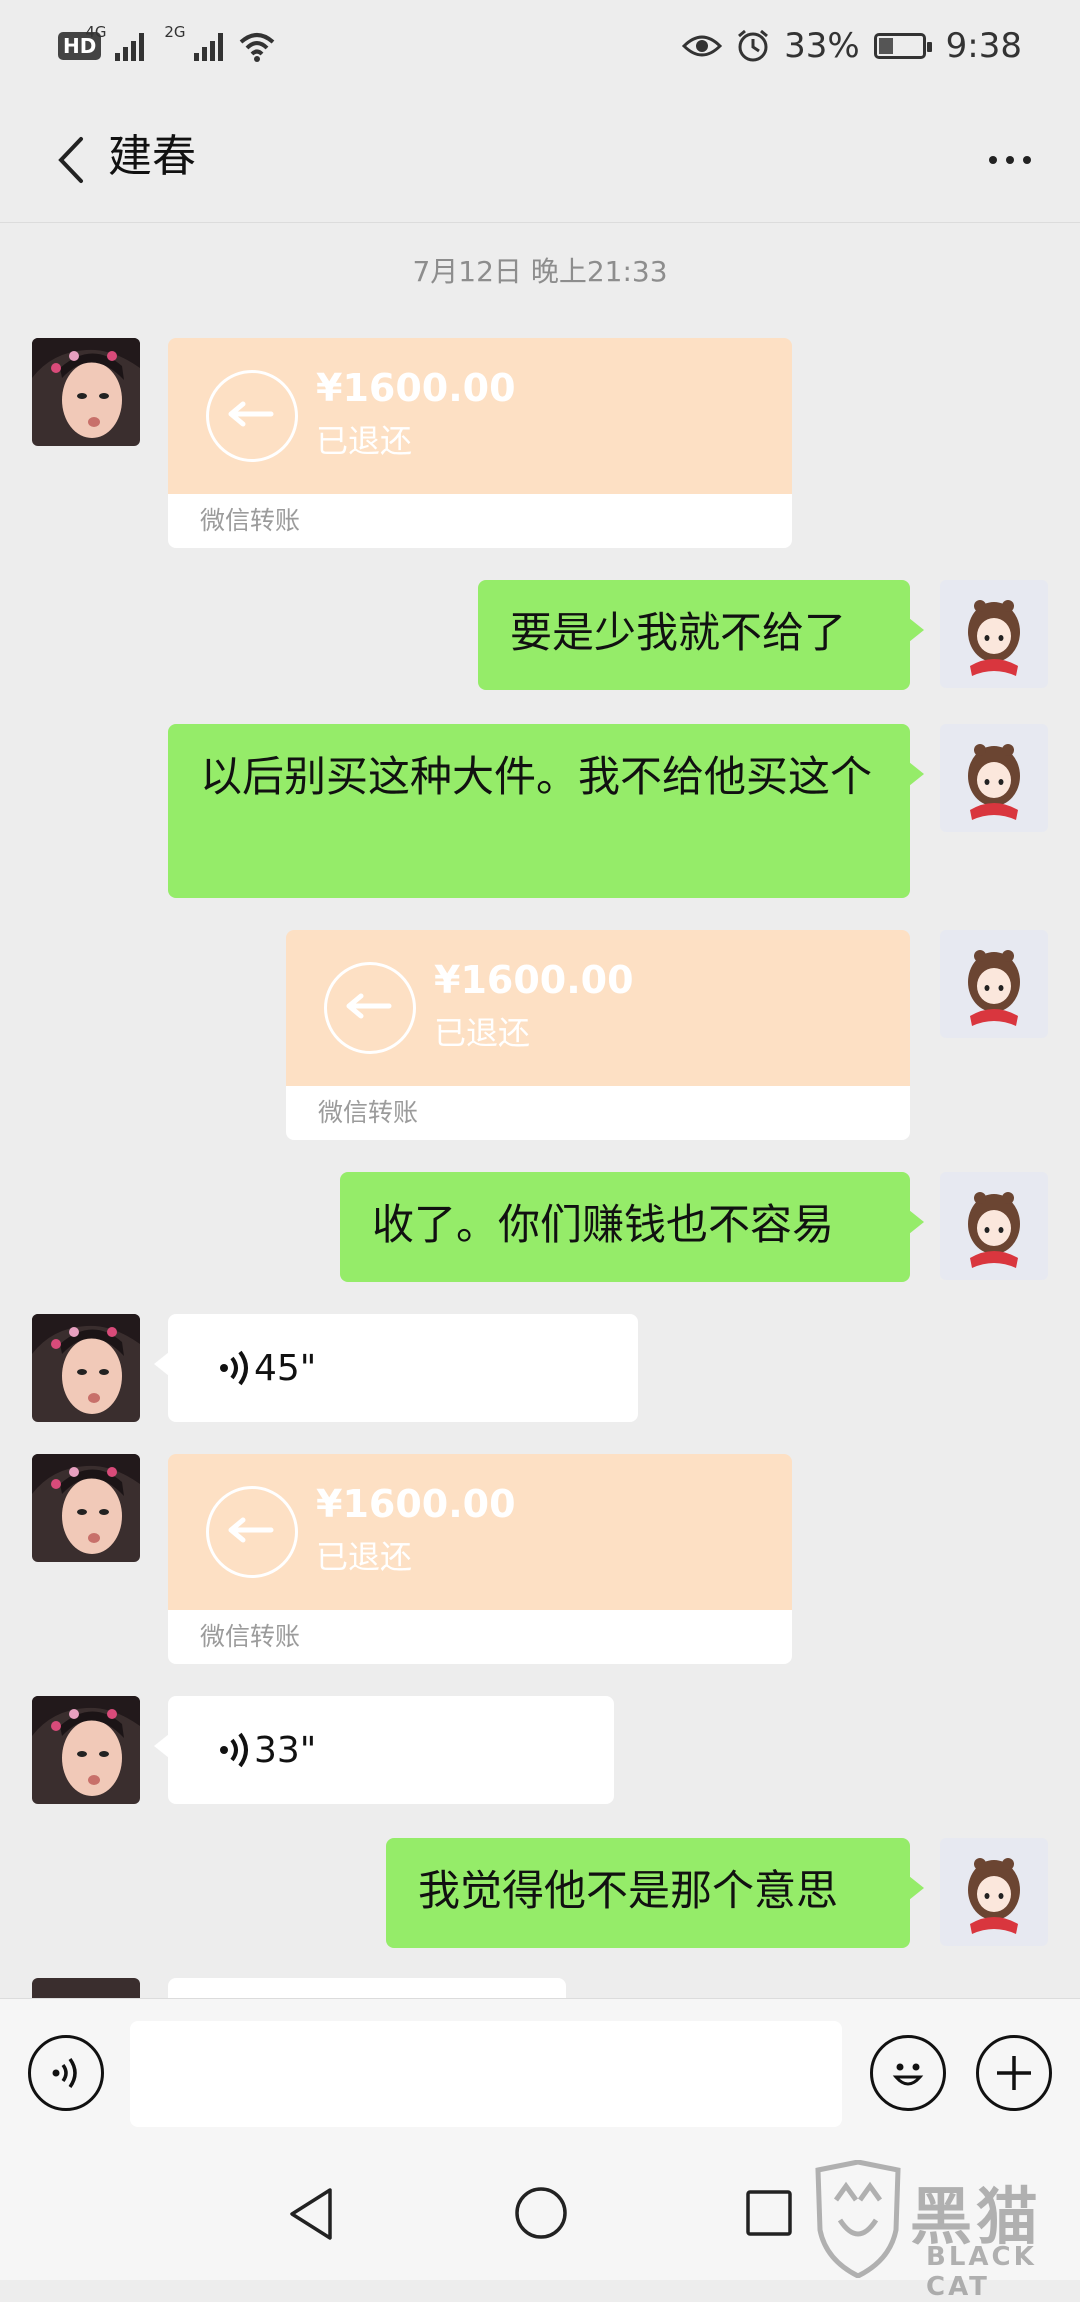  What do you see at coordinates (285, 1368) in the screenshot?
I see `voice-duration: 45"` at bounding box center [285, 1368].